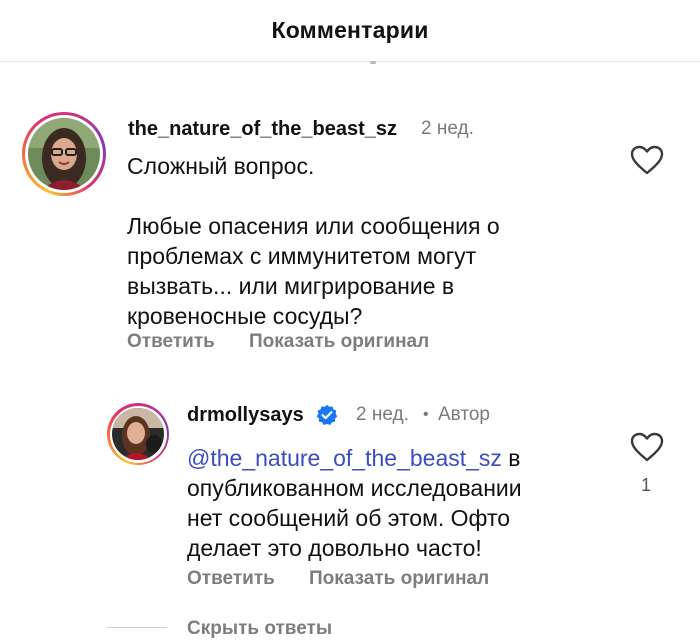 The height and width of the screenshot is (640, 700). What do you see at coordinates (245, 316) in the screenshot?
I see `comment-line: кровеносные сосуды?` at bounding box center [245, 316].